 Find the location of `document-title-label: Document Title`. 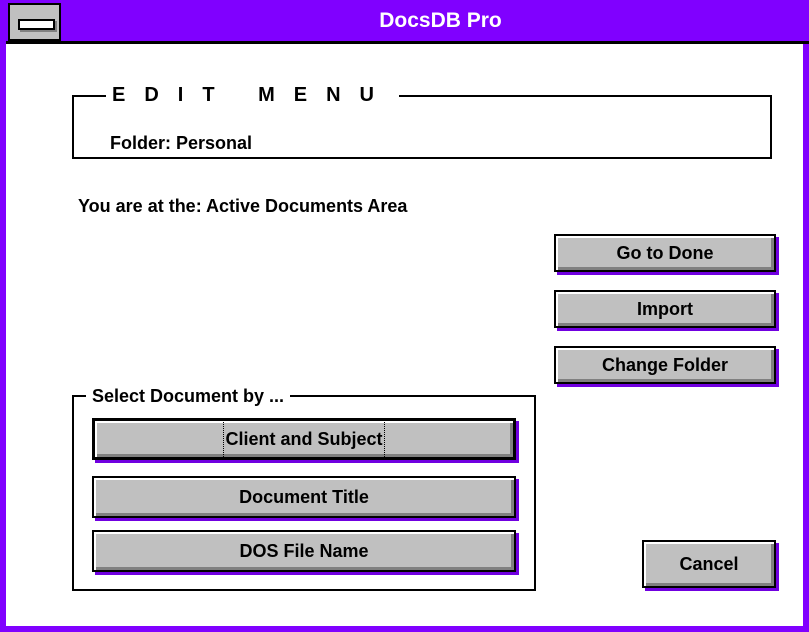

document-title-label: Document Title is located at coordinates (304, 497).